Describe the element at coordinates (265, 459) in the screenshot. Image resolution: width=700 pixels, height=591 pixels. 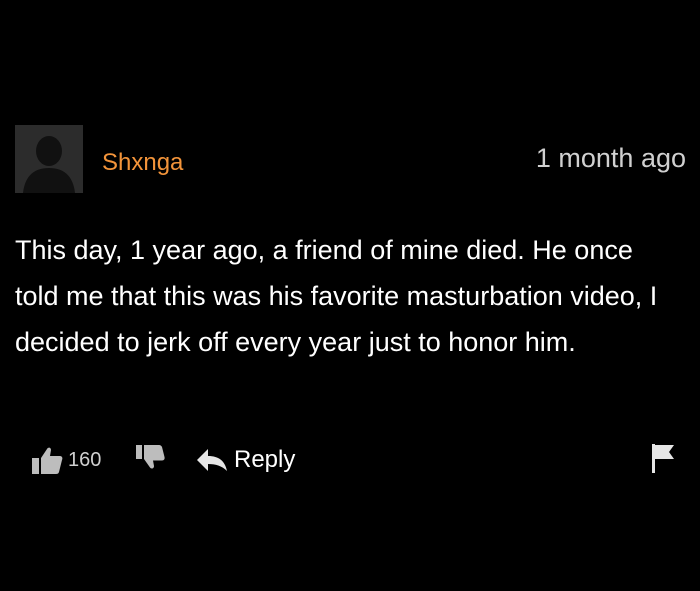
I see `reply-label: Reply` at that location.